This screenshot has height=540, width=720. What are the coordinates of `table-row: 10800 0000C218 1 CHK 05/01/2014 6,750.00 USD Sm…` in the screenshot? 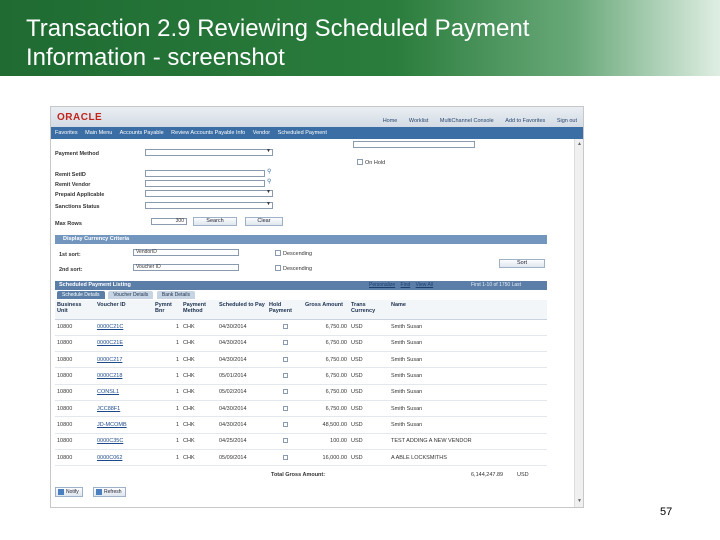 It's located at (301, 376).